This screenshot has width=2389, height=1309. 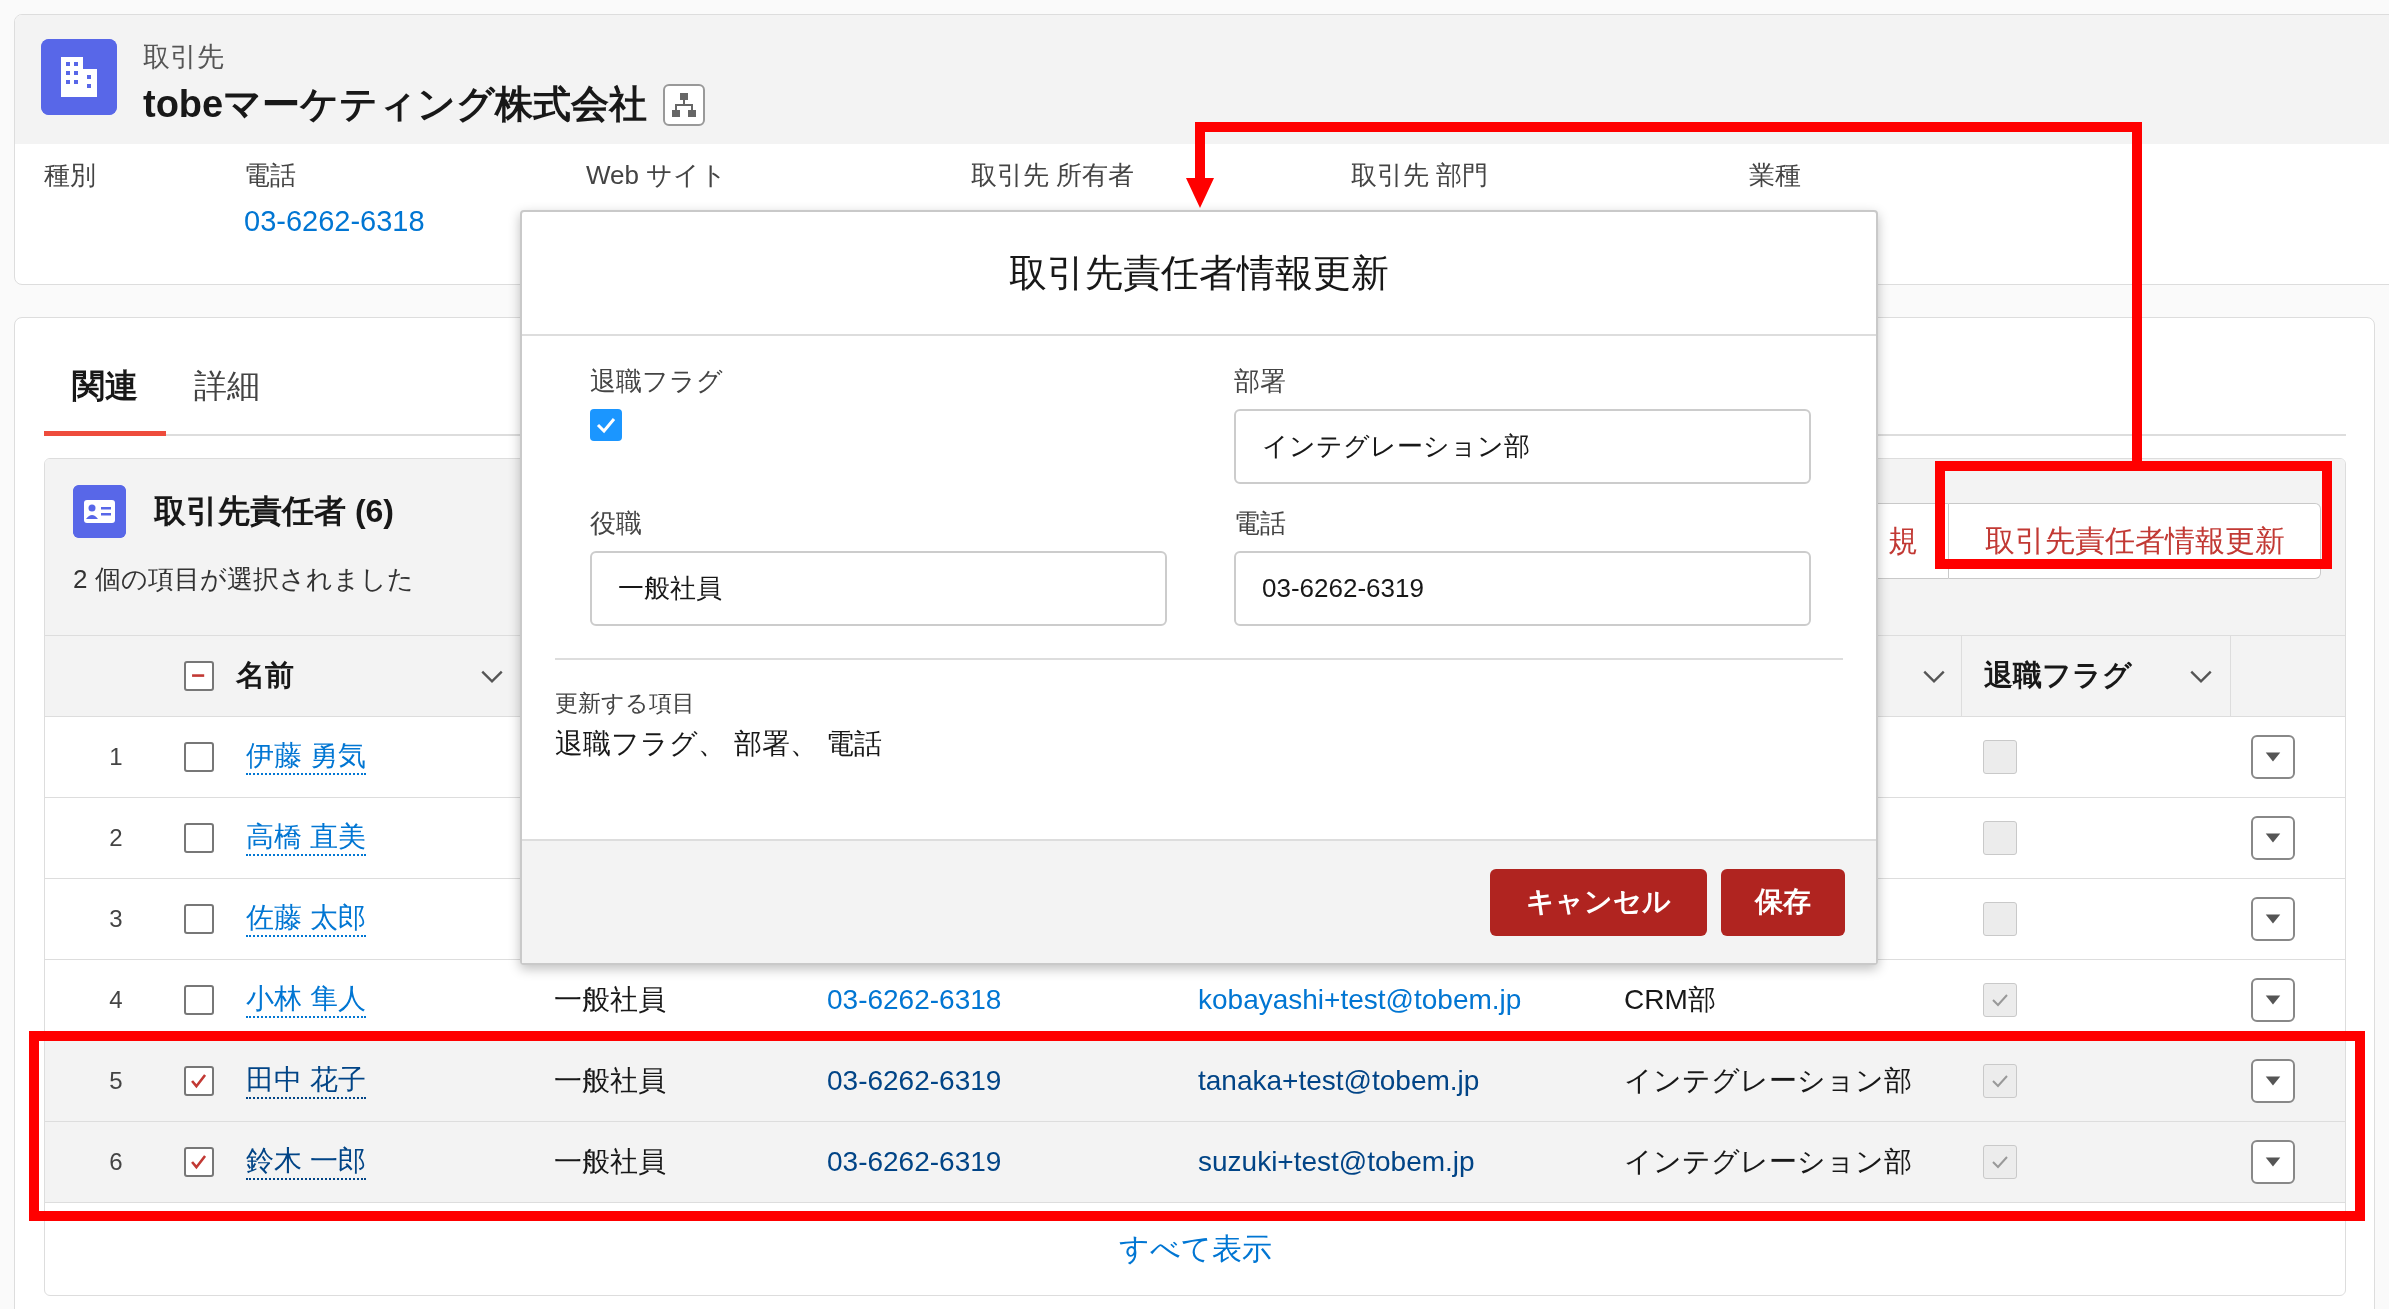 I want to click on row-number: 5, so click(x=116, y=1081).